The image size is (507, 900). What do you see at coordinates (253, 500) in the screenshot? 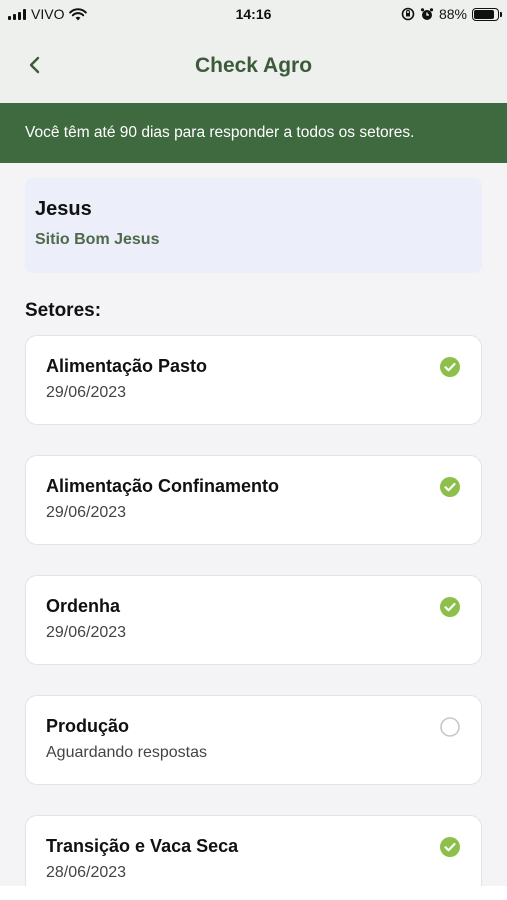
I see `sector-card: Alimentação Confinamento 29/06/2023` at bounding box center [253, 500].